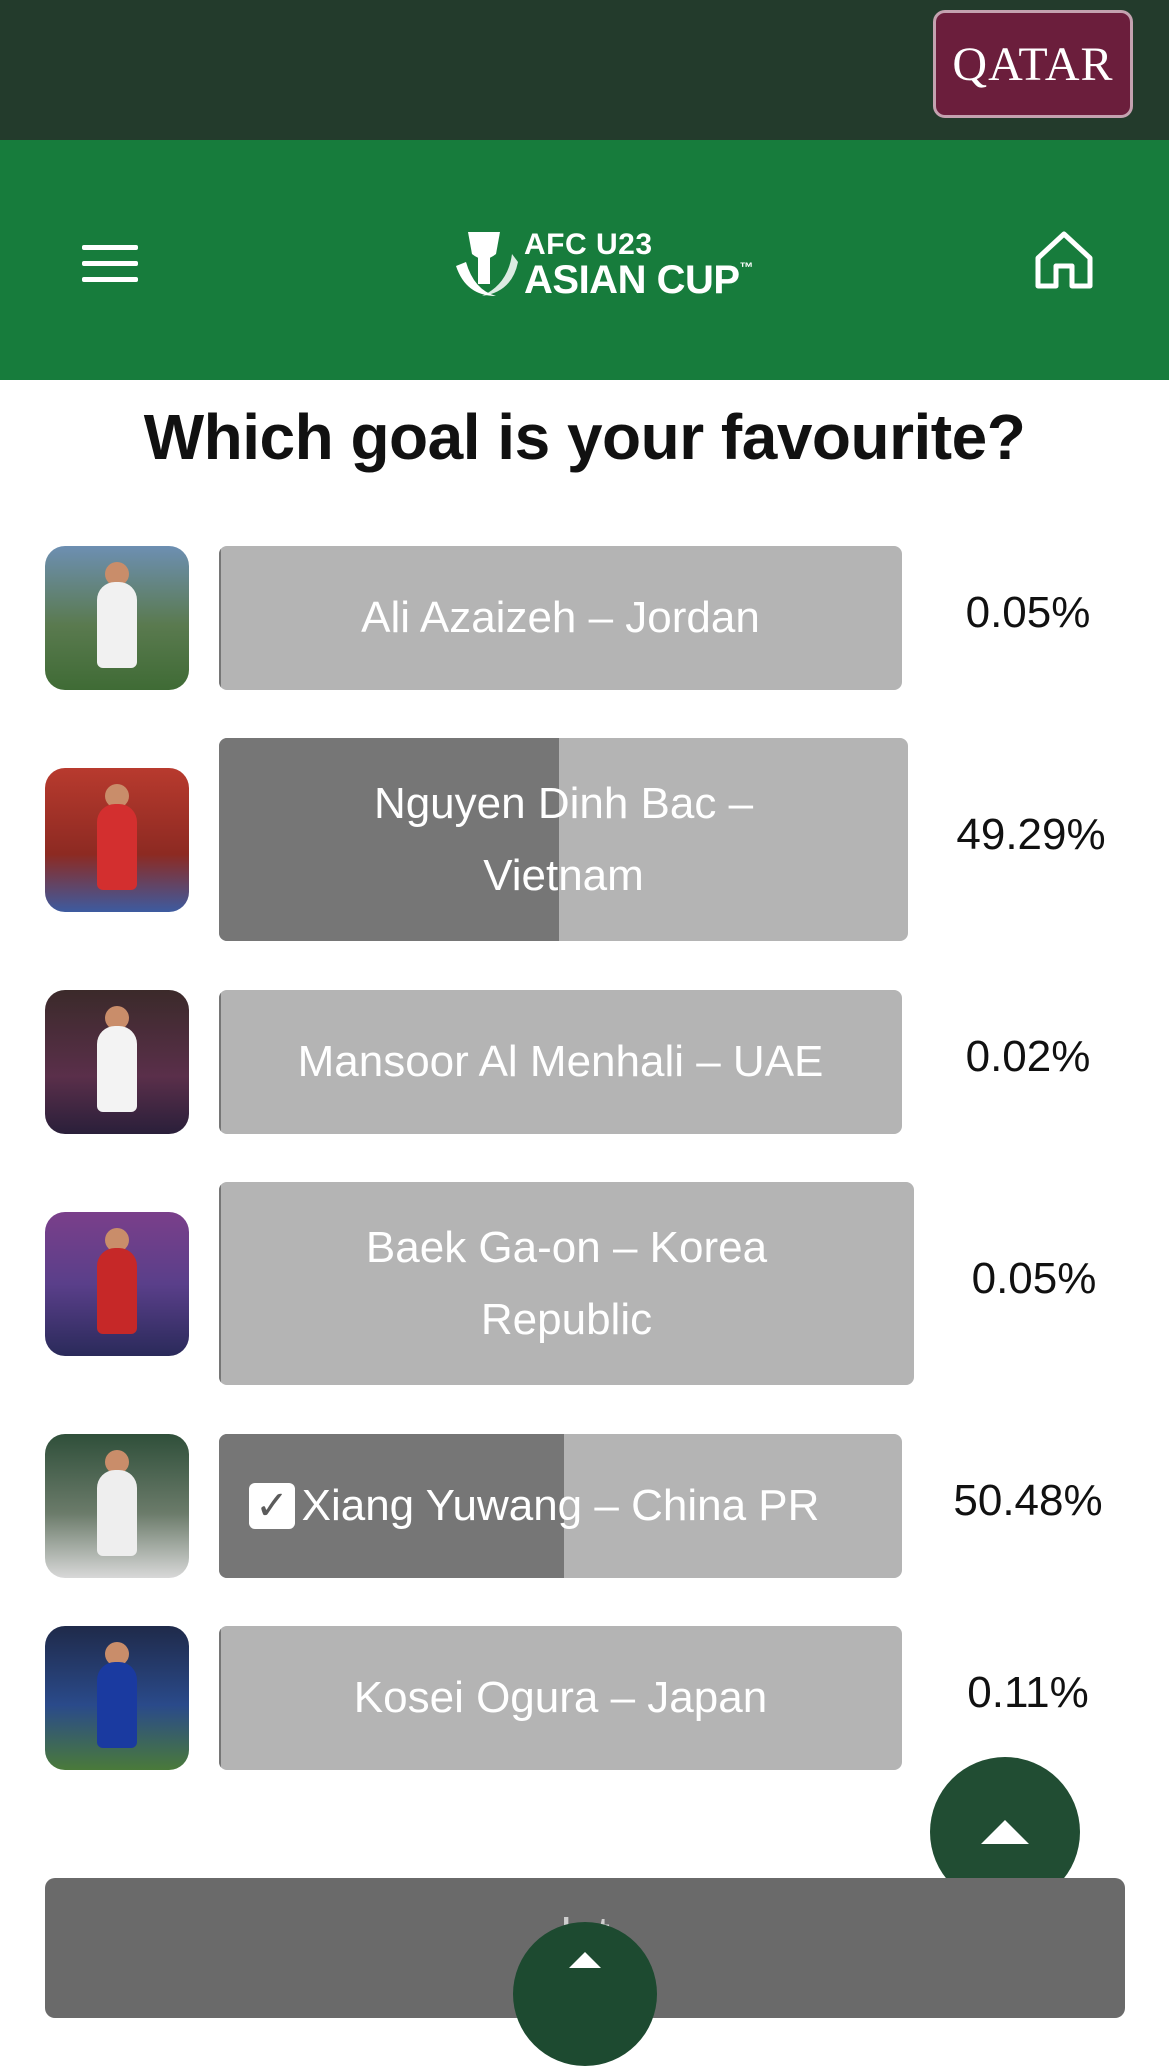 This screenshot has width=1169, height=2066. I want to click on vote-option-button: Nguyen Dinh Bac – Vietnam, so click(563, 839).